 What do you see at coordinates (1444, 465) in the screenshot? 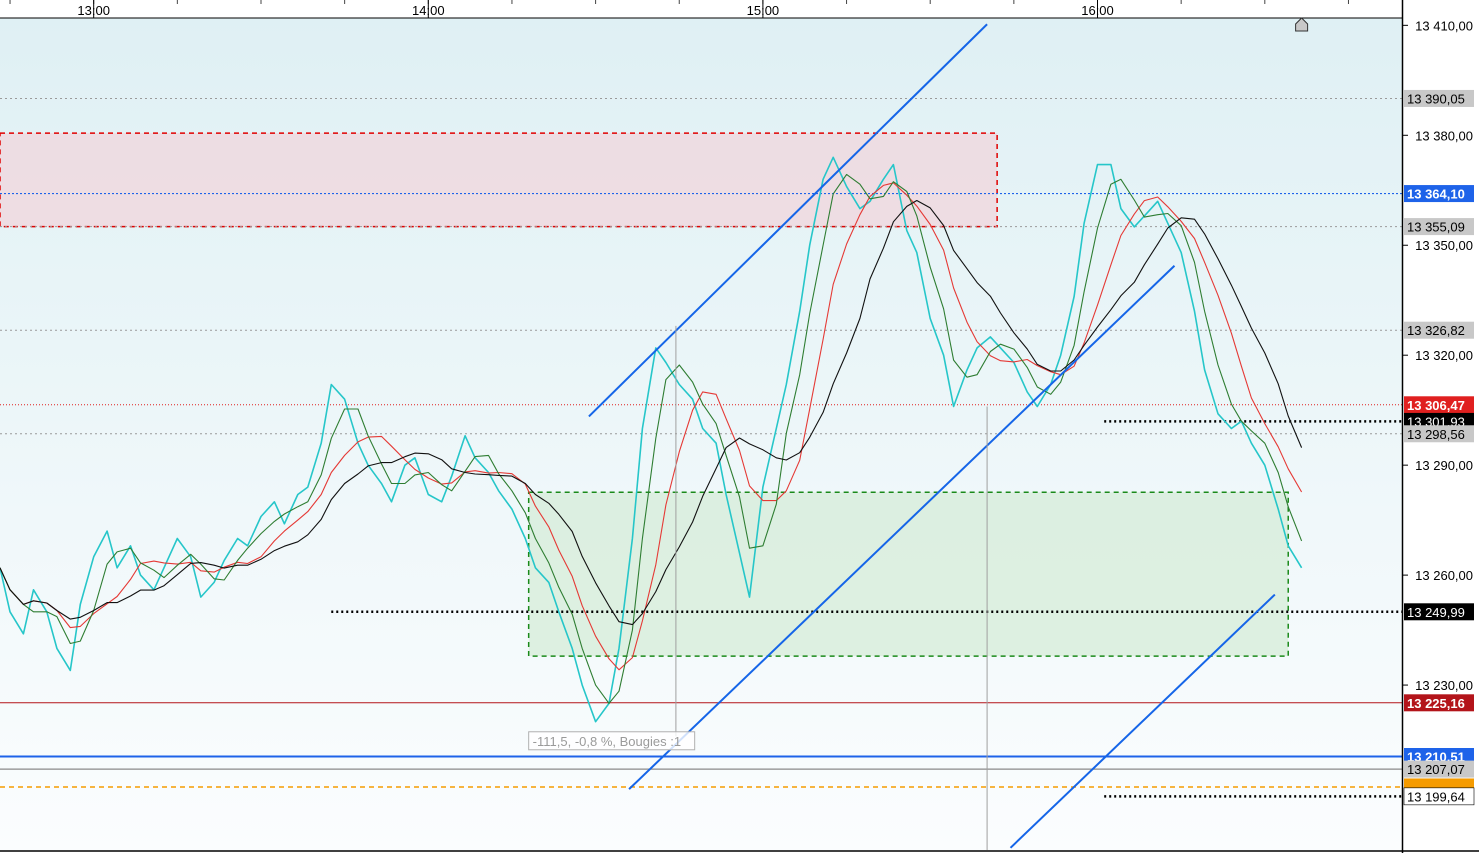
I see `y-tick-label-4: 13 290,00` at bounding box center [1444, 465].